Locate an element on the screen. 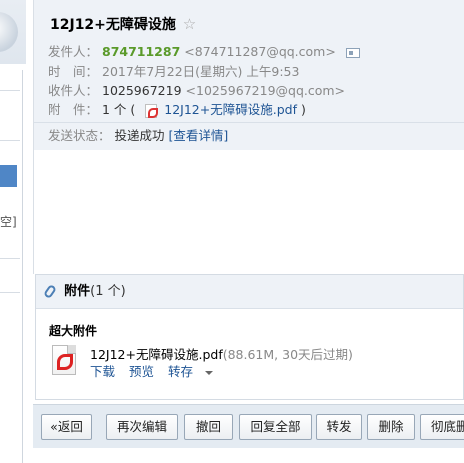  status-value: 投递成功 is located at coordinates (139, 135).